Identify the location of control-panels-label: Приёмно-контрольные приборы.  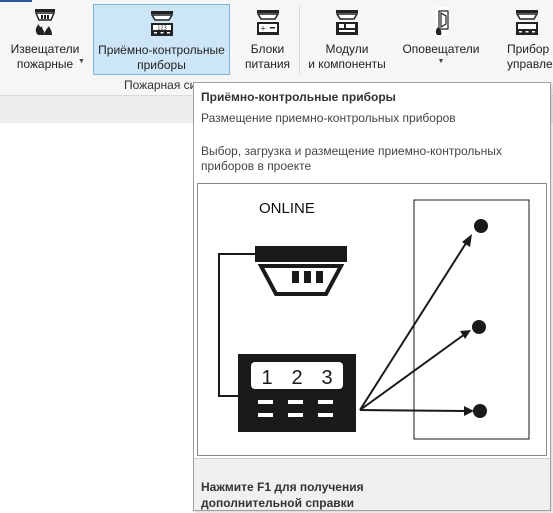
(161, 57).